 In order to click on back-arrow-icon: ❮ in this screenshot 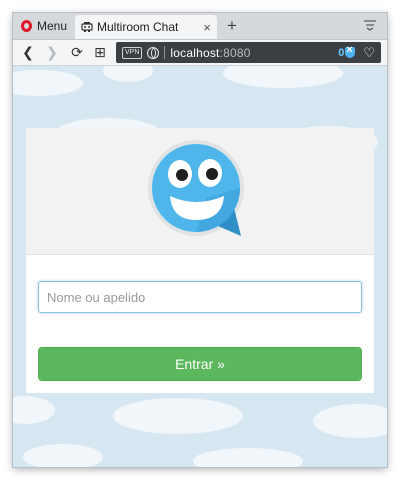, I will do `click(28, 51)`.